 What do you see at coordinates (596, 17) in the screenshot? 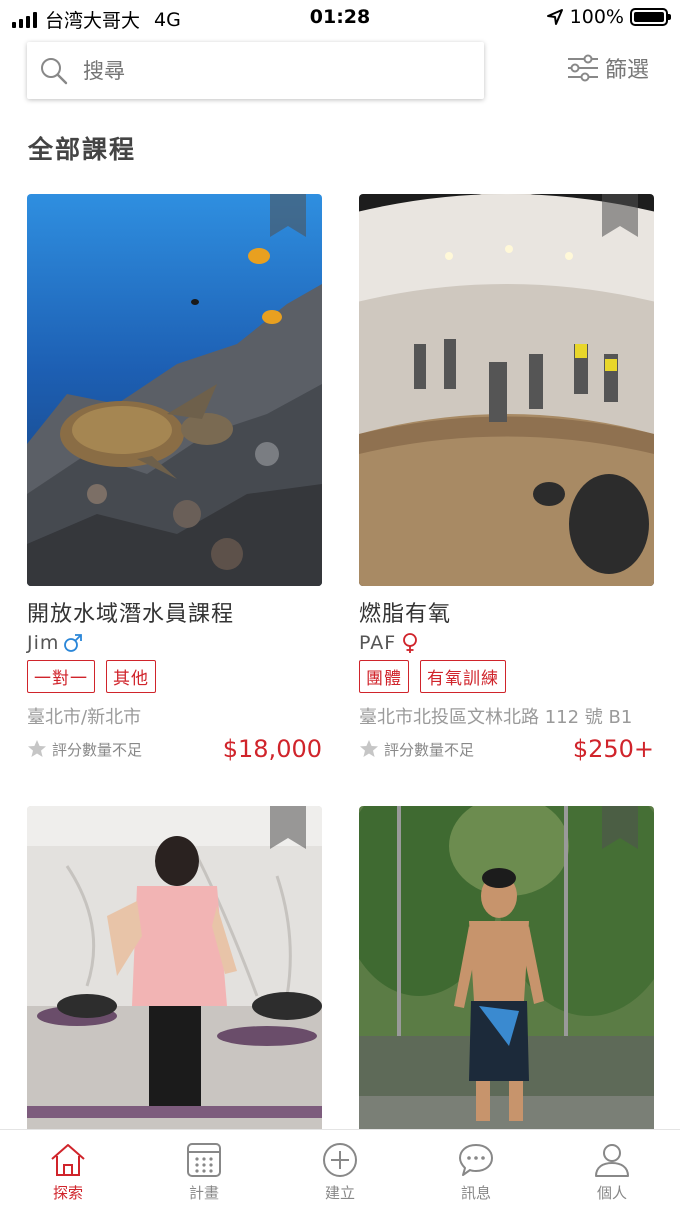
I see `battery-percent: 100%` at bounding box center [596, 17].